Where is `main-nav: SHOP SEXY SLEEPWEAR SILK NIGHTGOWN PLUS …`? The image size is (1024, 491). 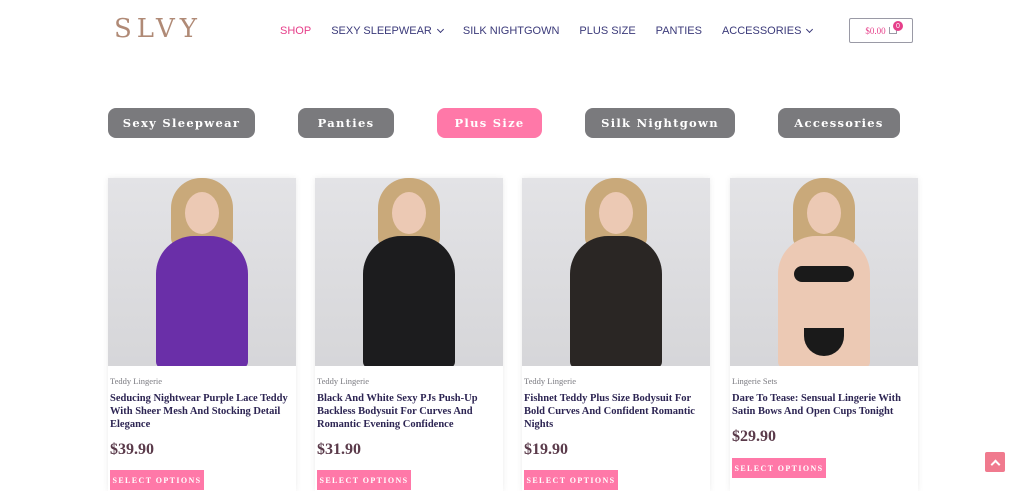 main-nav: SHOP SEXY SLEEPWEAR SILK NIGHTGOWN PLUS … is located at coordinates (547, 31).